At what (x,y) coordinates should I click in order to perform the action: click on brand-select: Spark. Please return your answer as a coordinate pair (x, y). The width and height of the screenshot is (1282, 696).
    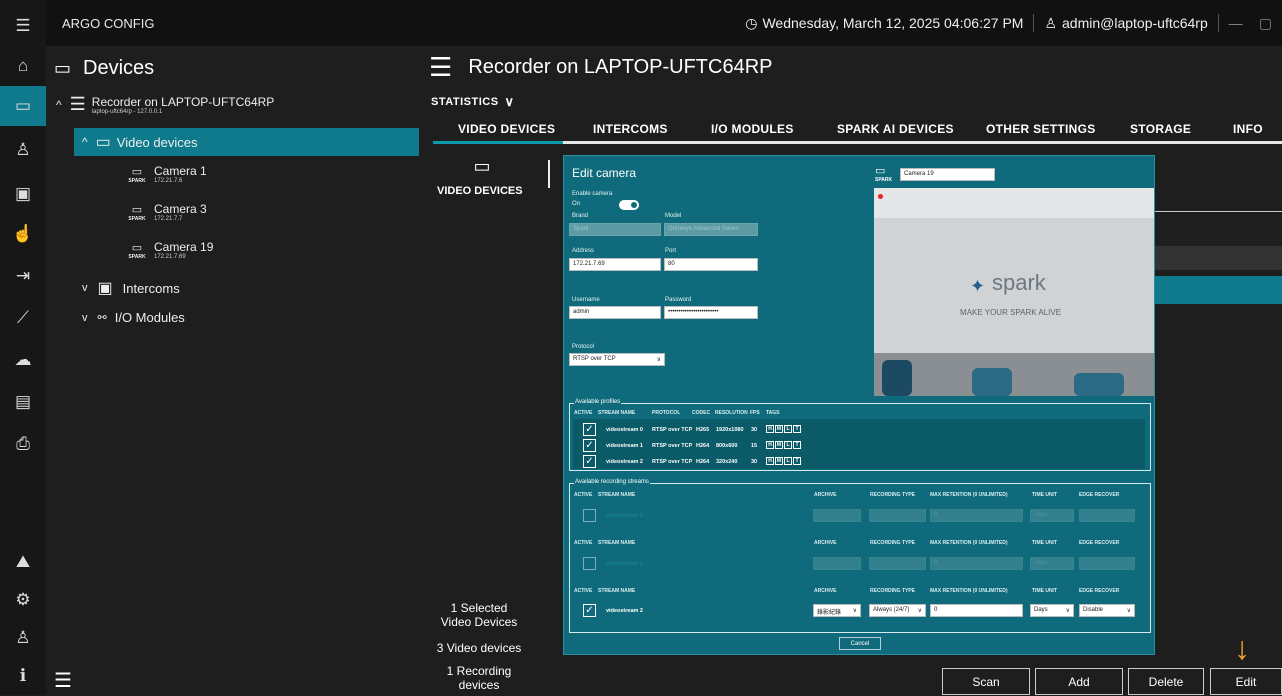
    Looking at the image, I should click on (615, 229).